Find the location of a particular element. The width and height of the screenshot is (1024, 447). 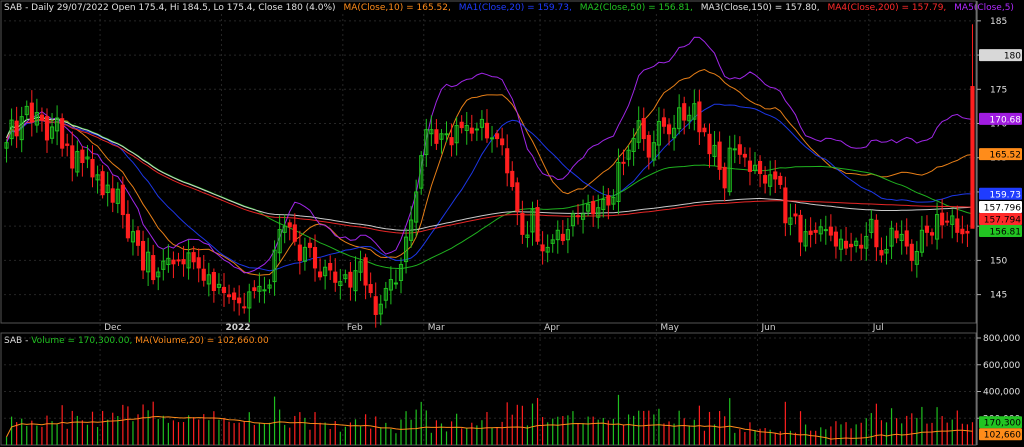

axis-badge-6: 156.81 is located at coordinates (1006, 233).